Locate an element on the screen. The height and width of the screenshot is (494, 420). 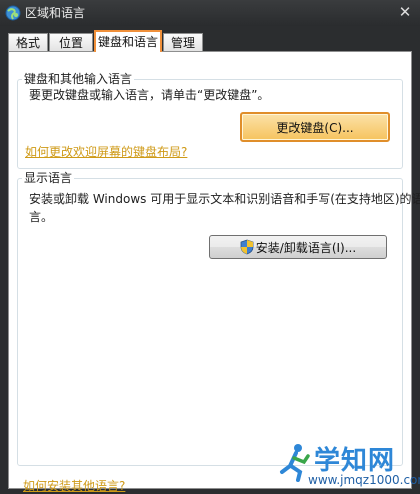
tab-administrative: 管理 is located at coordinates (183, 42).